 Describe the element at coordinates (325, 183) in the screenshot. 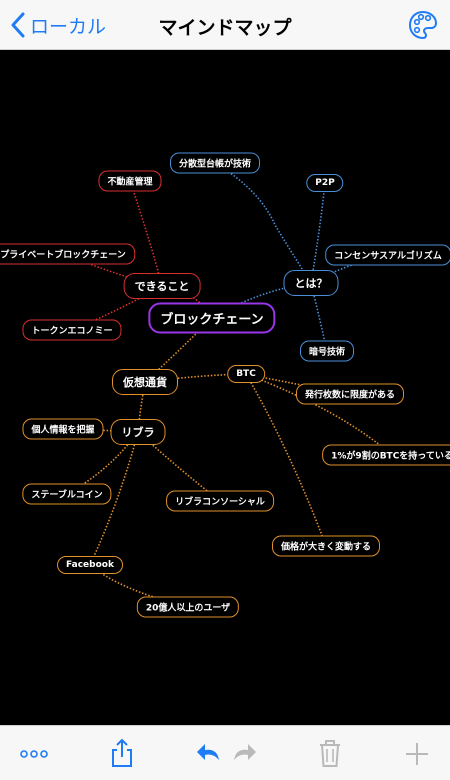

I see `node-p2p: P2P` at that location.